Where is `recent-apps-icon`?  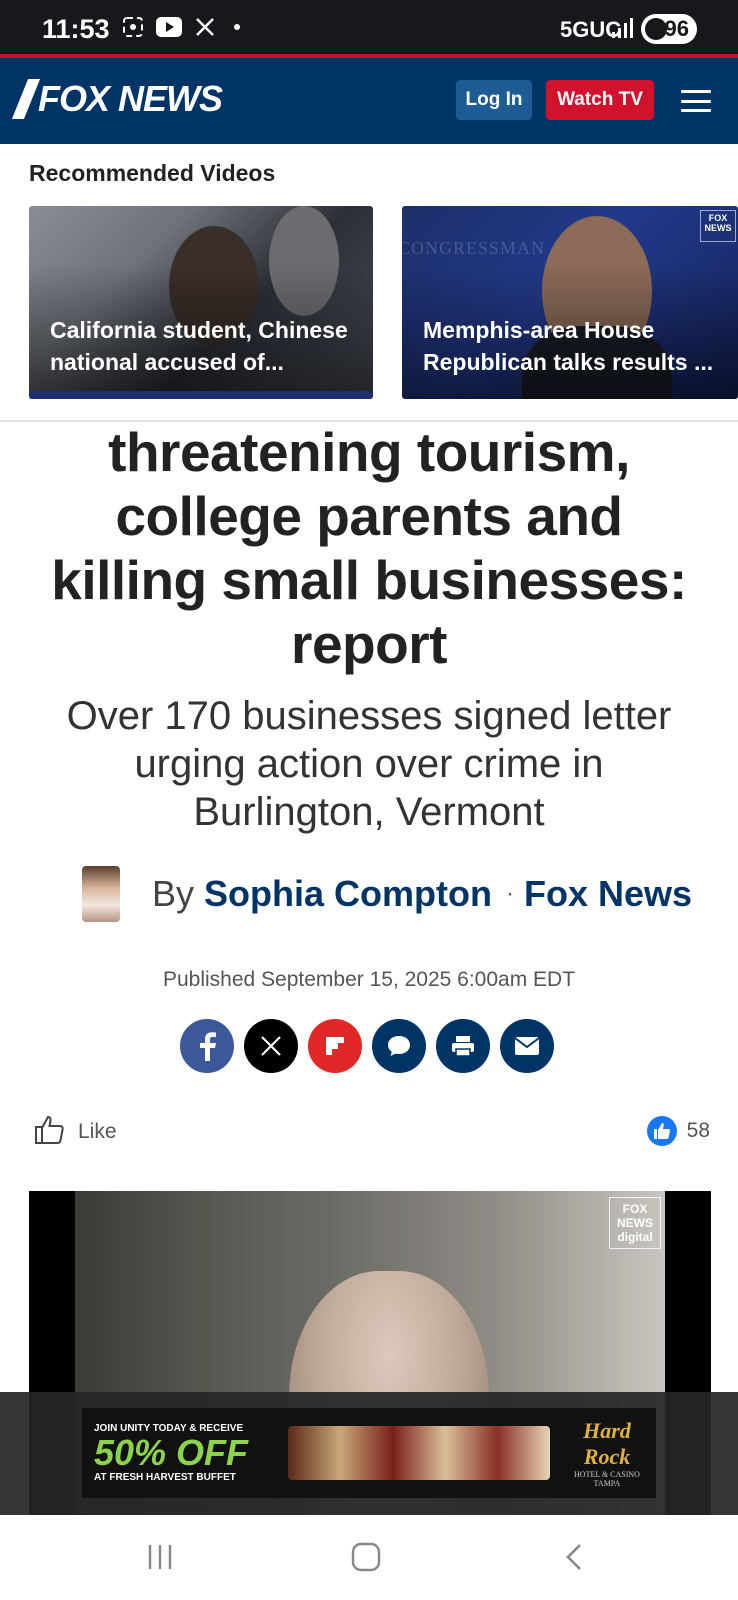
recent-apps-icon is located at coordinates (160, 1557).